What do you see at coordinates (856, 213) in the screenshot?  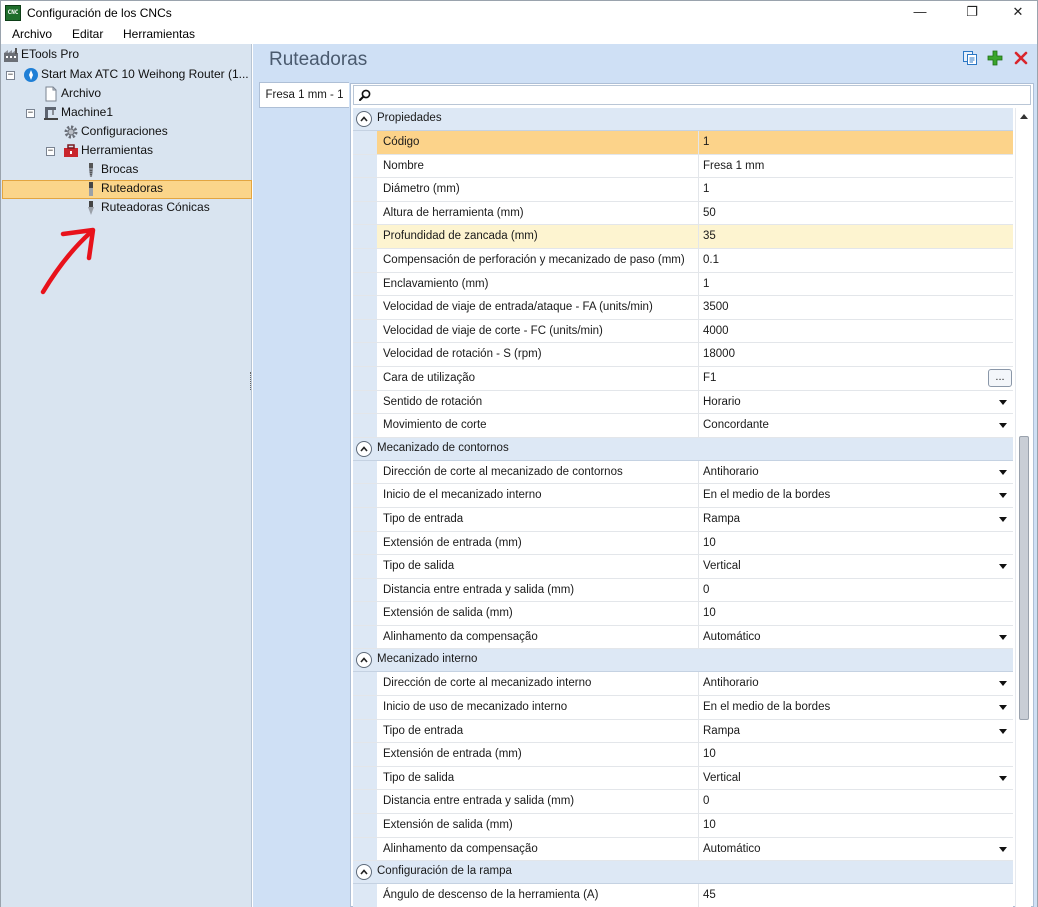 I see `property-value: 50` at bounding box center [856, 213].